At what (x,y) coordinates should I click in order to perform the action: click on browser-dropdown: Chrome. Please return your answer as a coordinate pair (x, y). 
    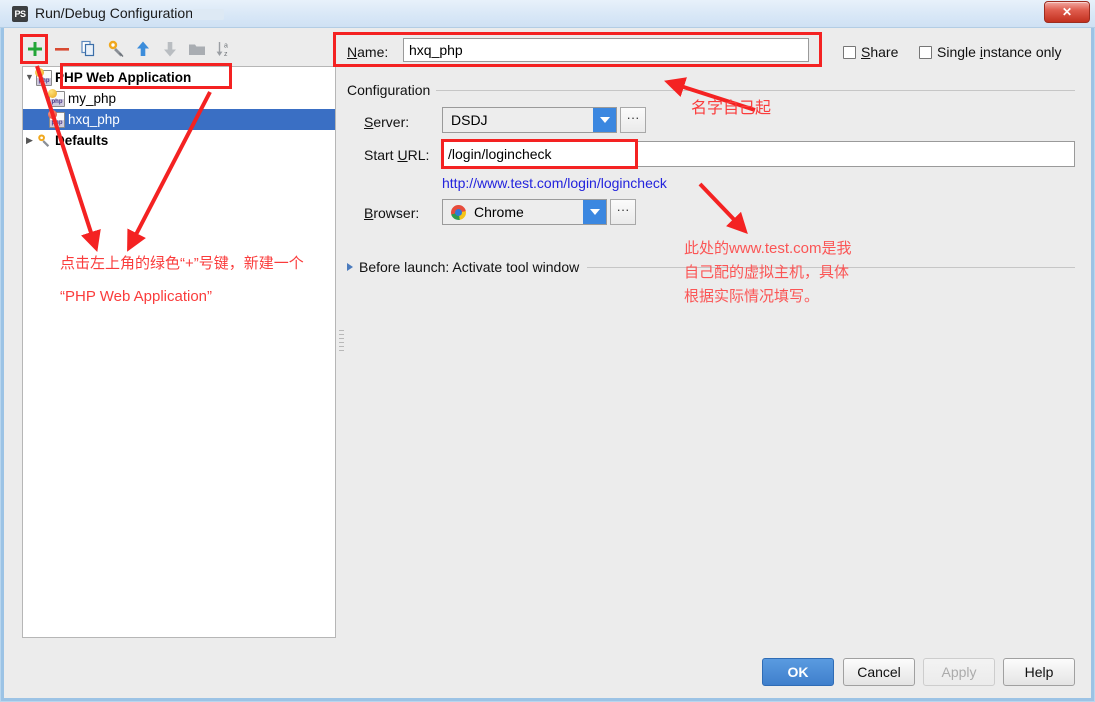
    Looking at the image, I should click on (524, 212).